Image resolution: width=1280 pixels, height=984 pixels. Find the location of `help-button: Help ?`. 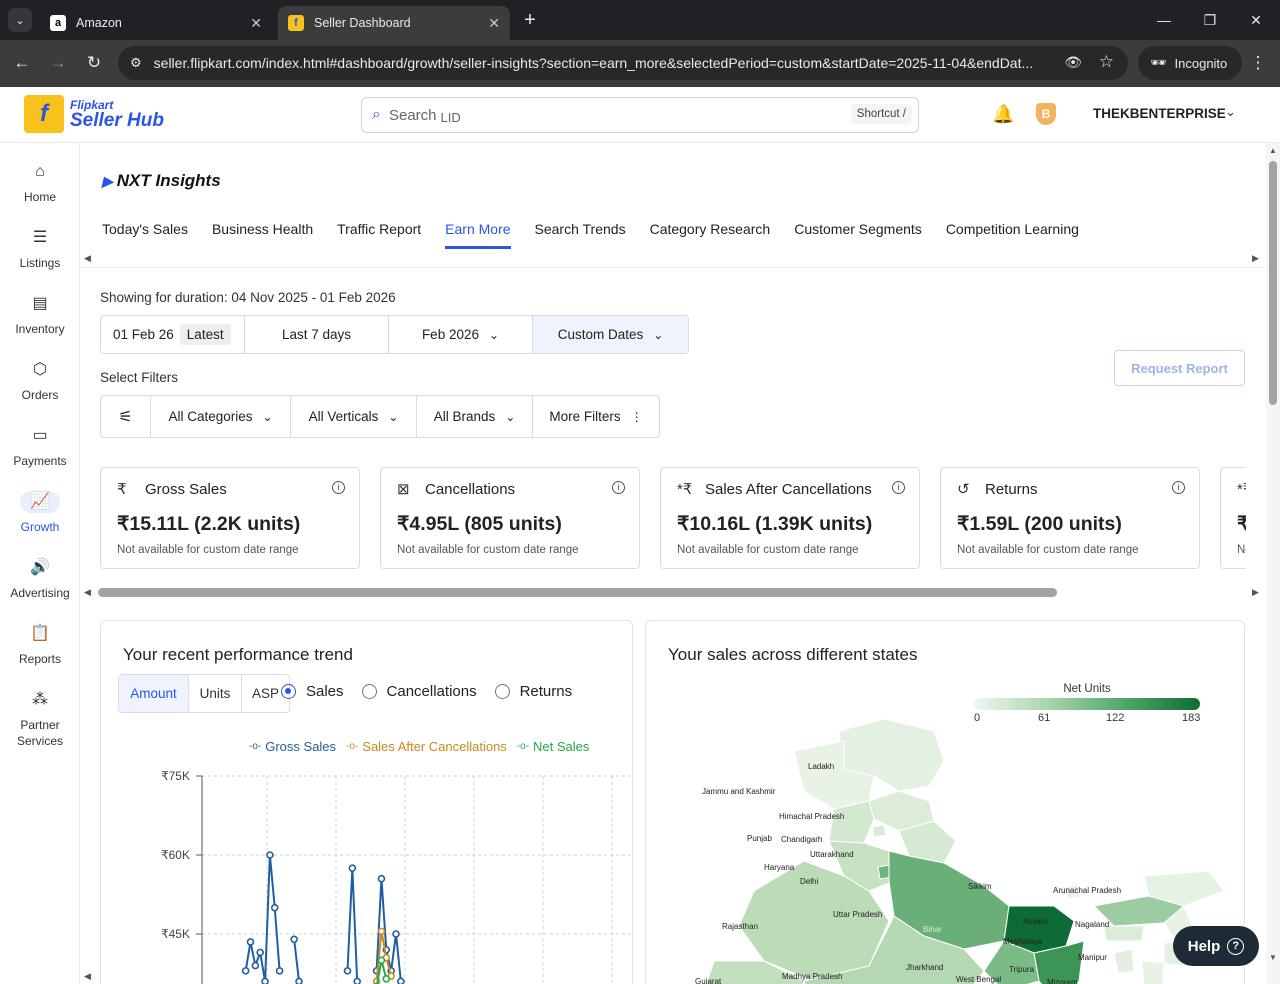

help-button: Help ? is located at coordinates (1216, 946).